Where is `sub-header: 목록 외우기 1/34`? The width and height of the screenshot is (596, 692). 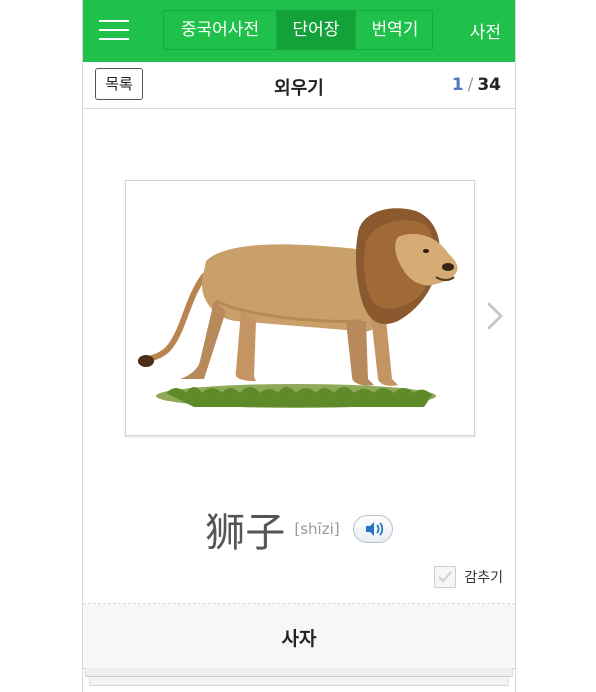
sub-header: 목록 외우기 1/34 is located at coordinates (299, 85).